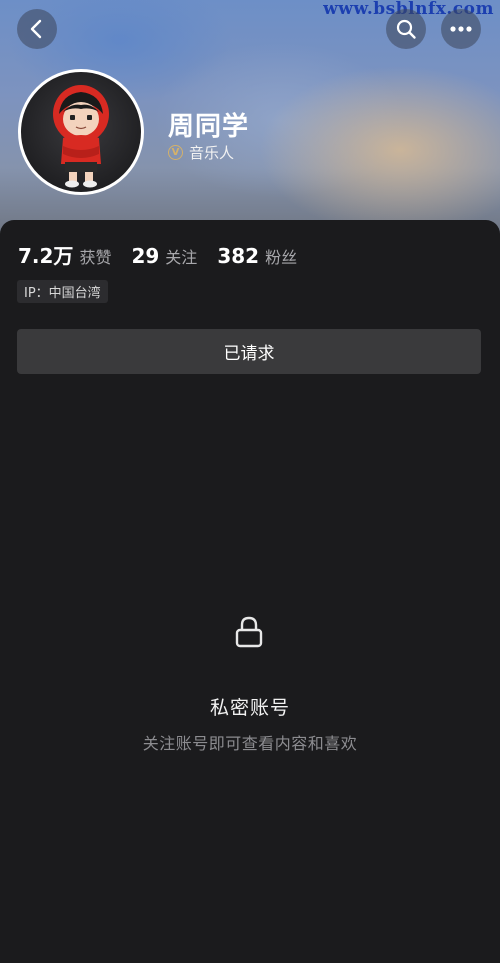  Describe the element at coordinates (249, 708) in the screenshot. I see `private-account-title: 私密账号` at that location.